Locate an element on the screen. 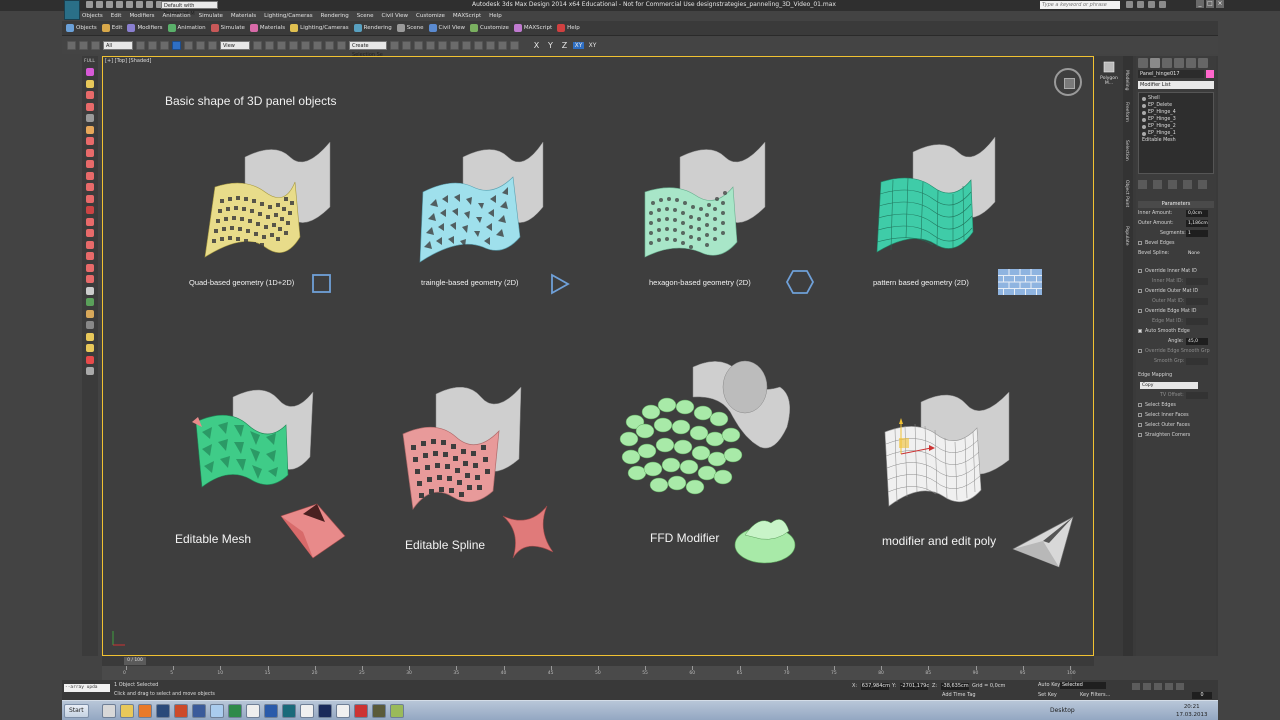 The image size is (1280, 720). user-icon is located at coordinates (1151, 4).